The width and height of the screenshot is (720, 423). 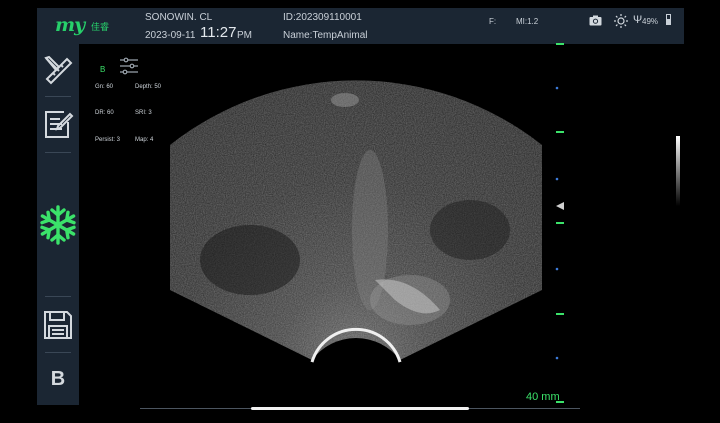 What do you see at coordinates (148, 87) in the screenshot?
I see `depth-param: Depth: 50` at bounding box center [148, 87].